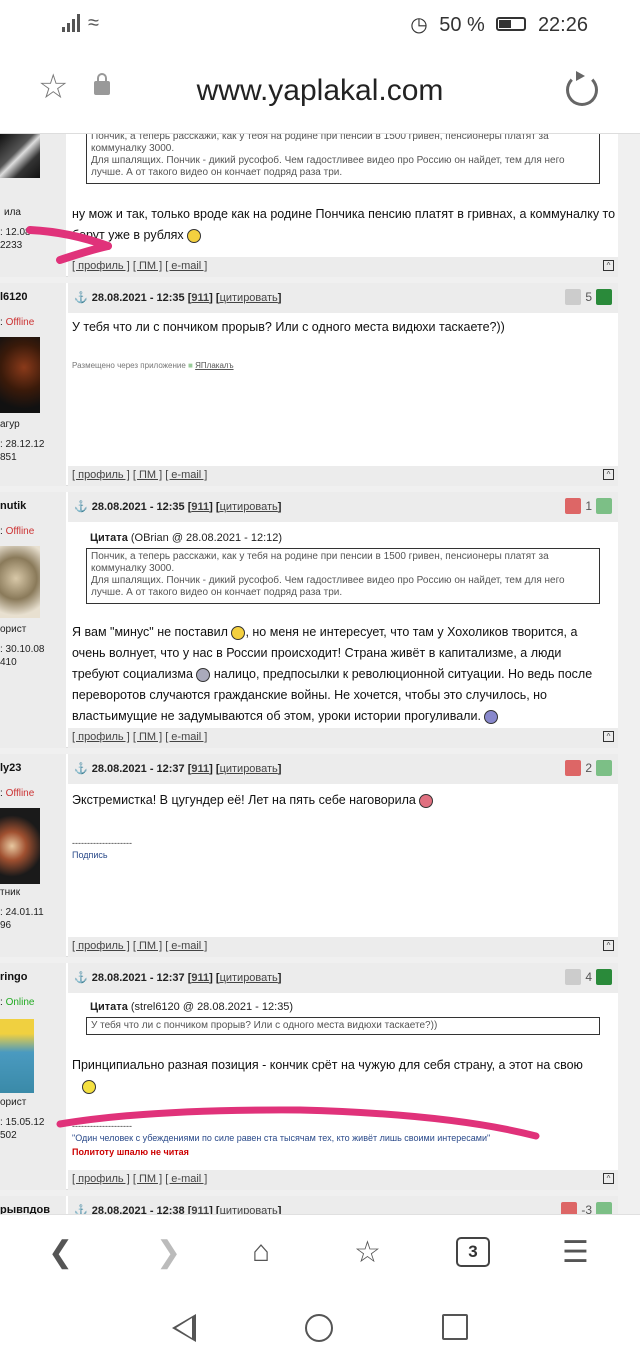  Describe the element at coordinates (343, 978) in the screenshot. I see `post-header: ⚓ 28.08.2021 - 12:37 [911] [цитировать] 4` at that location.